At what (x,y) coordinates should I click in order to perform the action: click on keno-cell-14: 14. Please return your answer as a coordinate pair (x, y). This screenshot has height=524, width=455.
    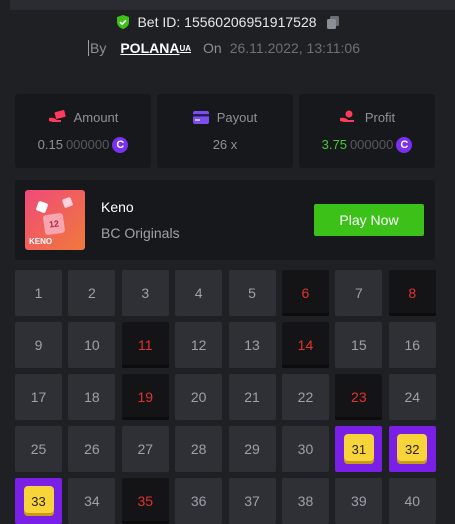
    Looking at the image, I should click on (305, 345).